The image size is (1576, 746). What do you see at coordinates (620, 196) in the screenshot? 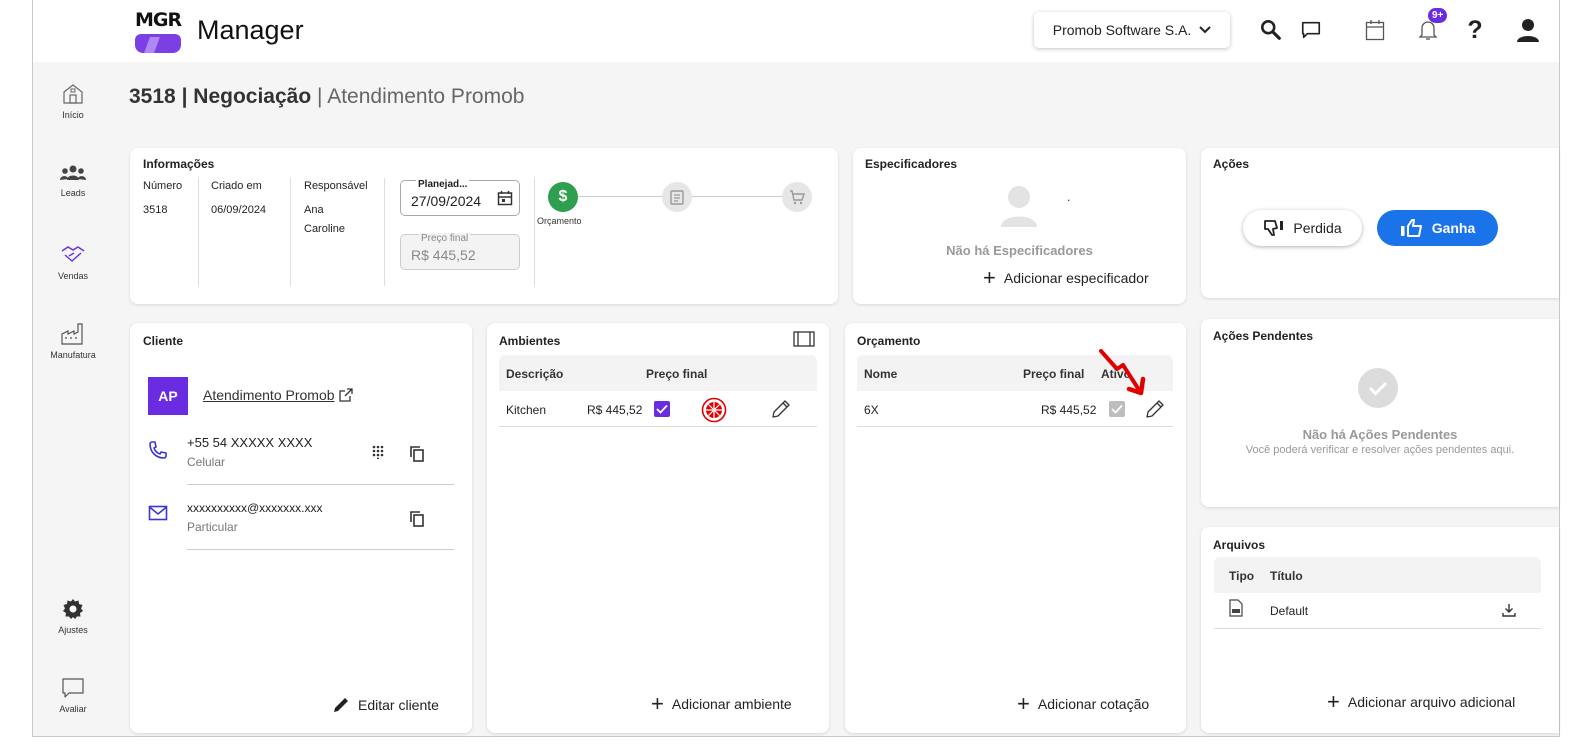
I see `step-connector` at bounding box center [620, 196].